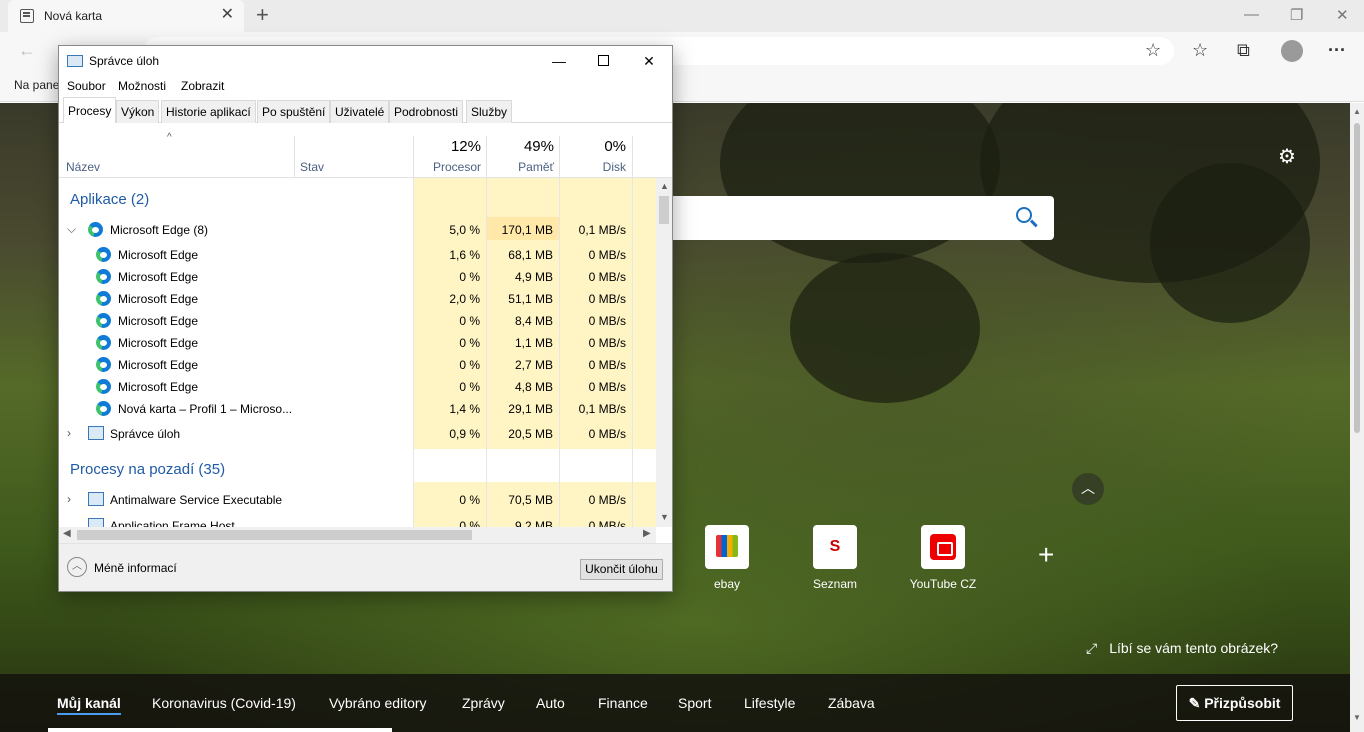 This screenshot has height=732, width=1364. Describe the element at coordinates (1251, 14) in the screenshot. I see `minimize-button: —` at that location.